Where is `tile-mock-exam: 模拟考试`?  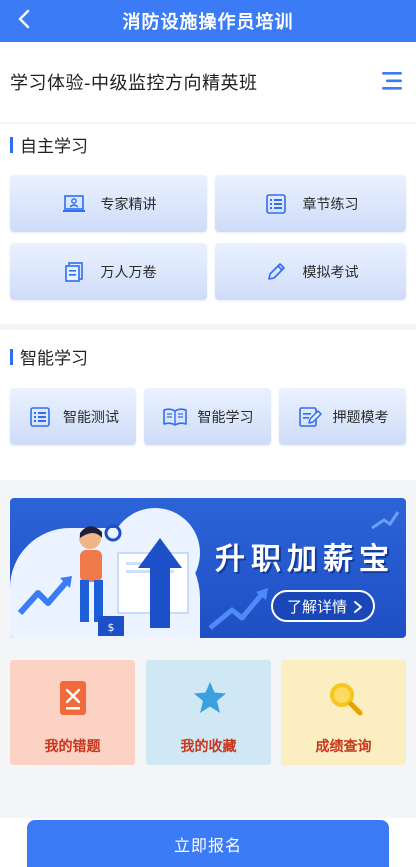
tile-mock-exam: 模拟考试 is located at coordinates (310, 271).